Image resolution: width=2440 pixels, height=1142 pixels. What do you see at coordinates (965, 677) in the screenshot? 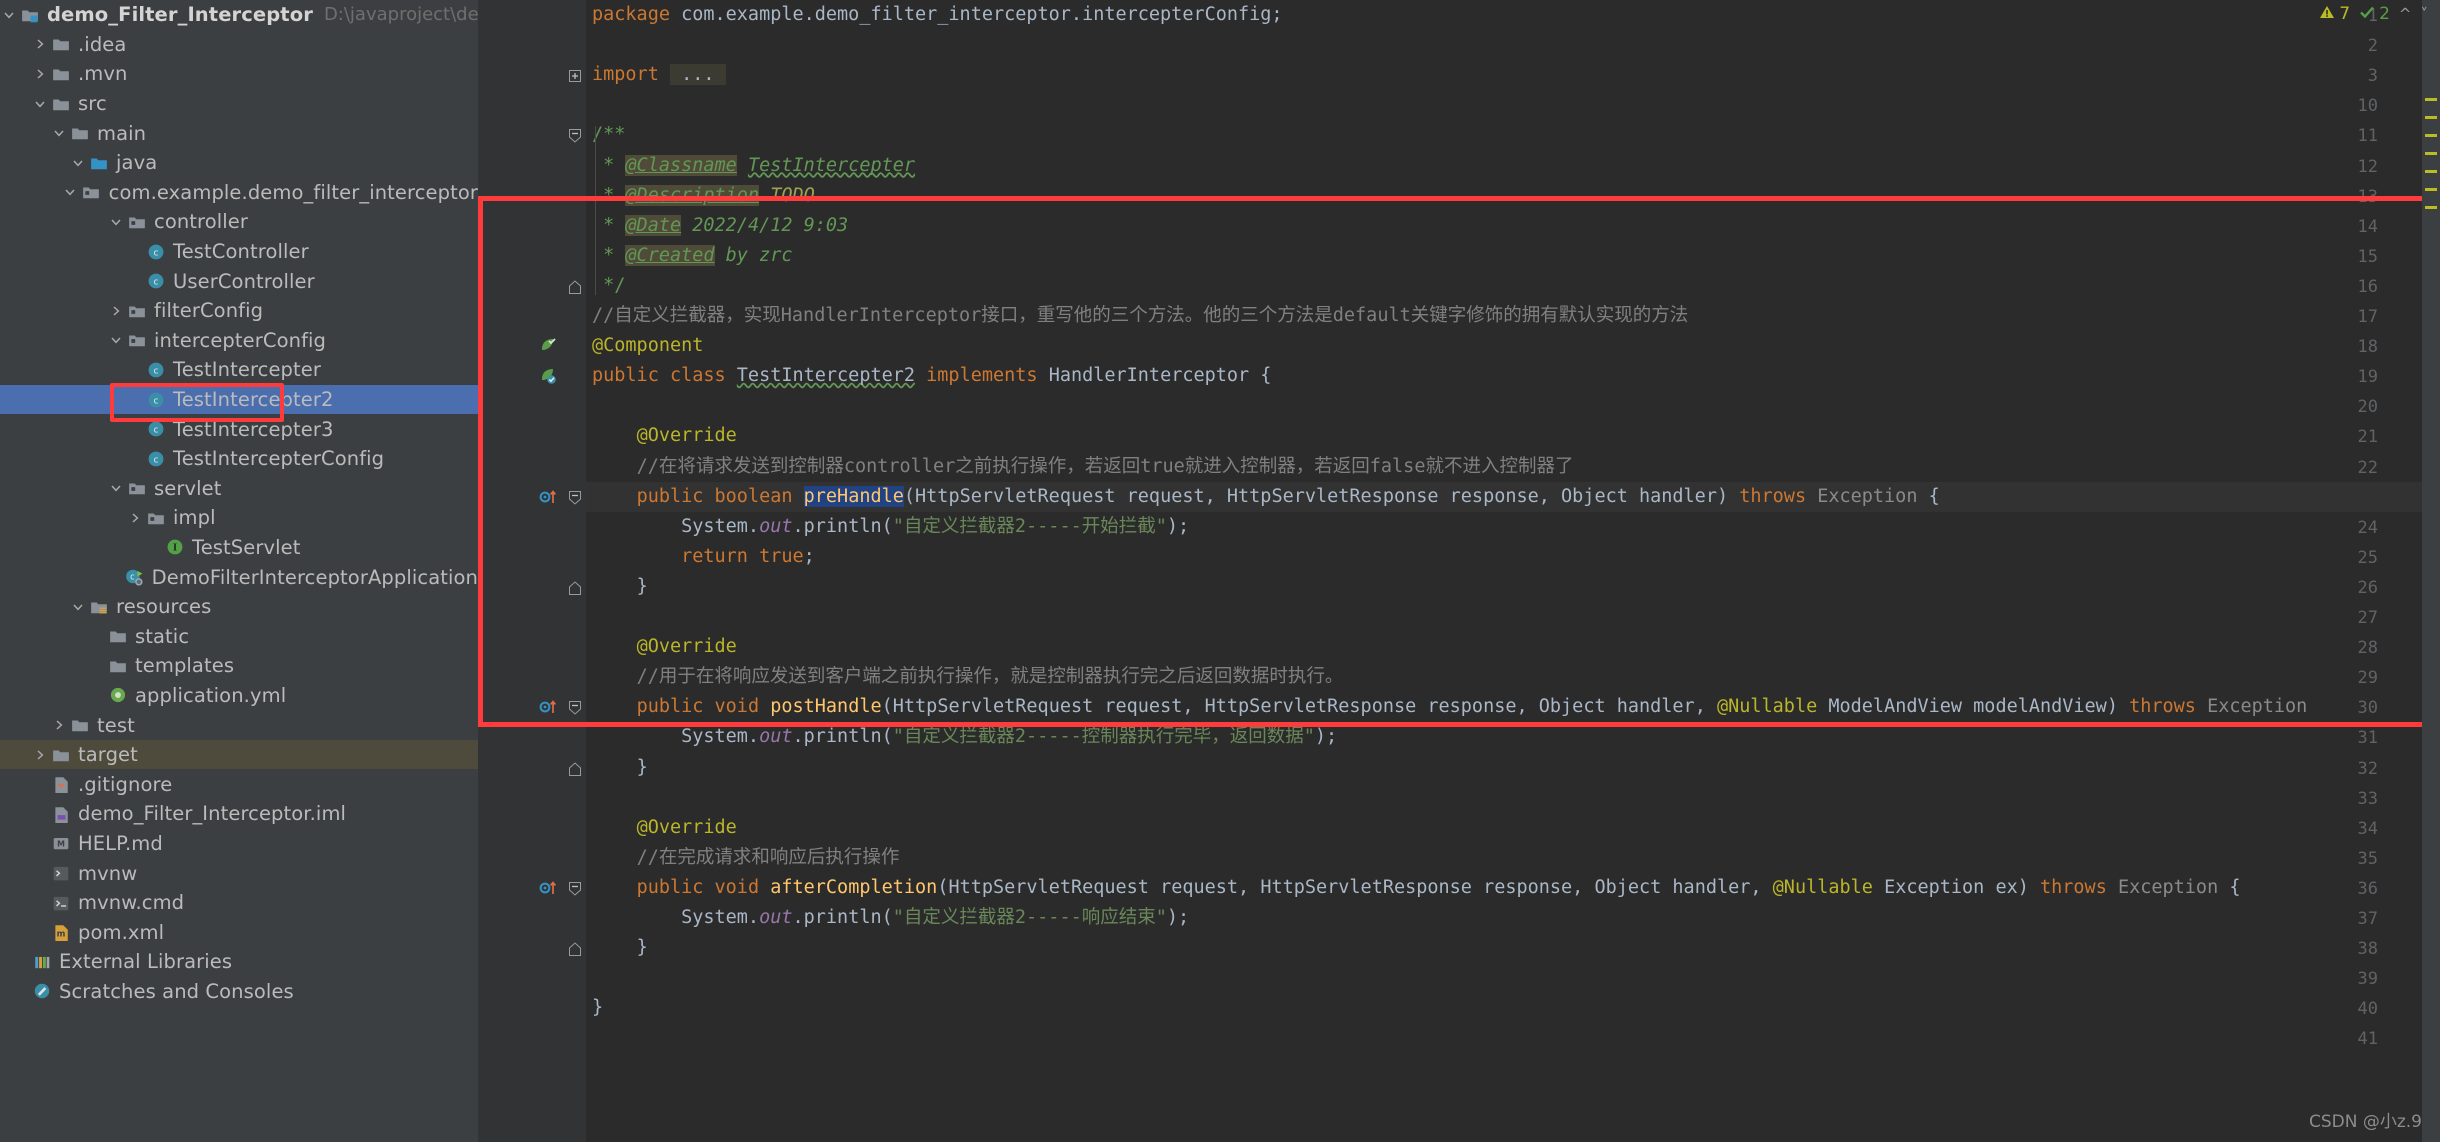
I see `code-line: //用于在将响应发送到客户端之前执行操作，就是控制器执行完之后返回数据时执行。` at bounding box center [965, 677].